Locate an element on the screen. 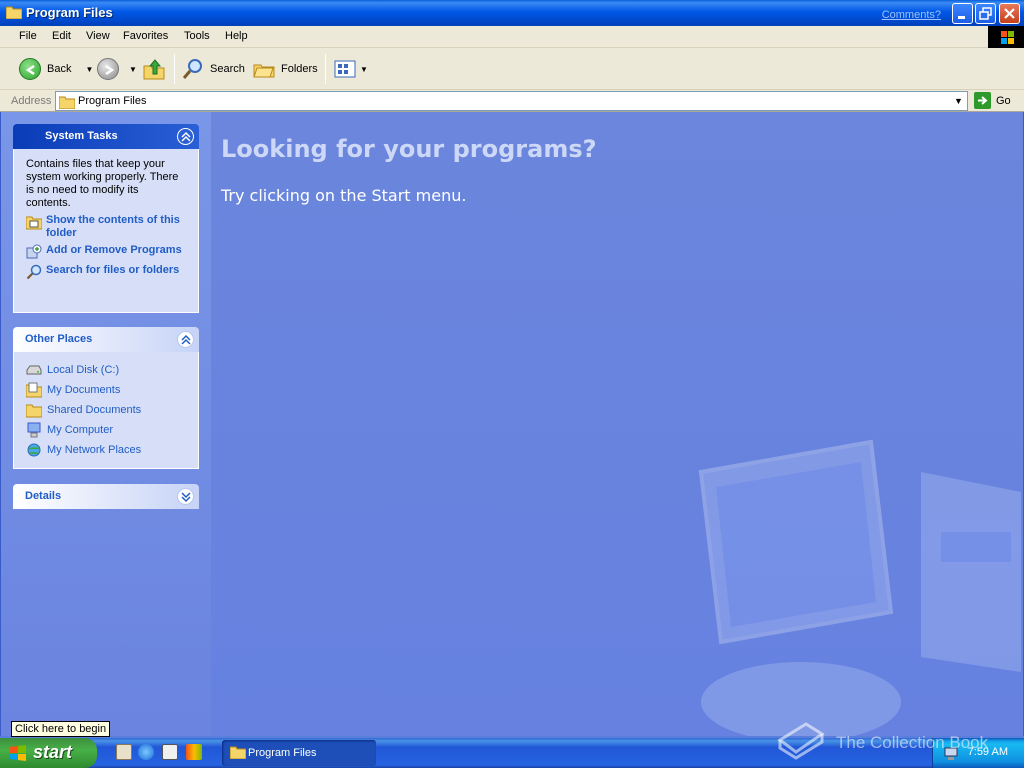 The width and height of the screenshot is (1024, 768). folders-label: Folders is located at coordinates (299, 69).